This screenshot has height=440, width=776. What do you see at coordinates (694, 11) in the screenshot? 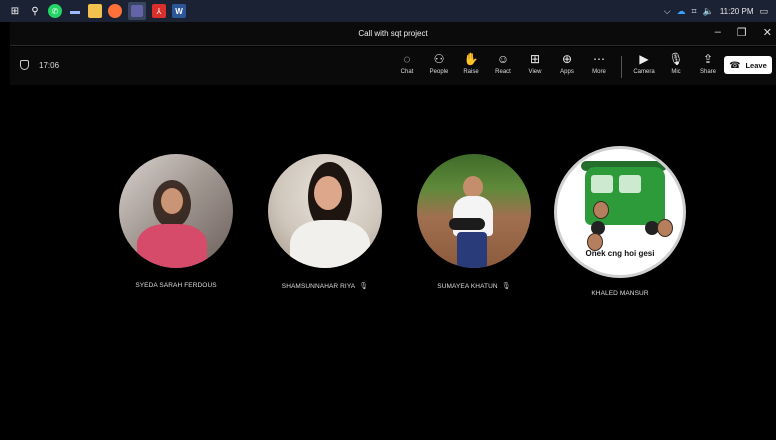
I see `network-icon: ⌗` at bounding box center [694, 11].